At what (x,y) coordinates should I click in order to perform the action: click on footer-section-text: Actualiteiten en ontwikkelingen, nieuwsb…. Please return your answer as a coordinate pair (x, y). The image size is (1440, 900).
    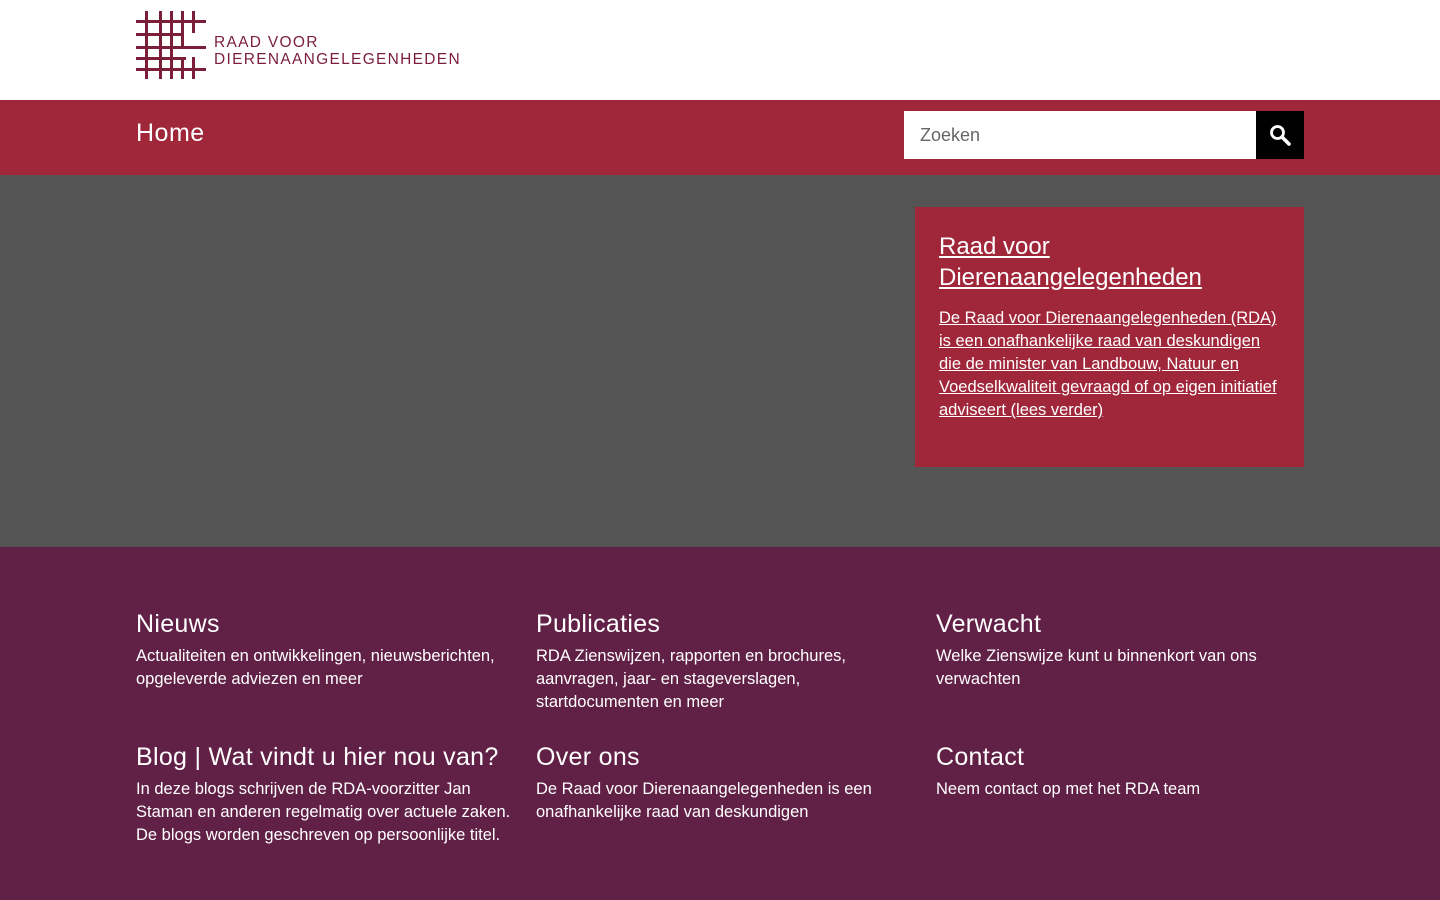
    Looking at the image, I should click on (315, 667).